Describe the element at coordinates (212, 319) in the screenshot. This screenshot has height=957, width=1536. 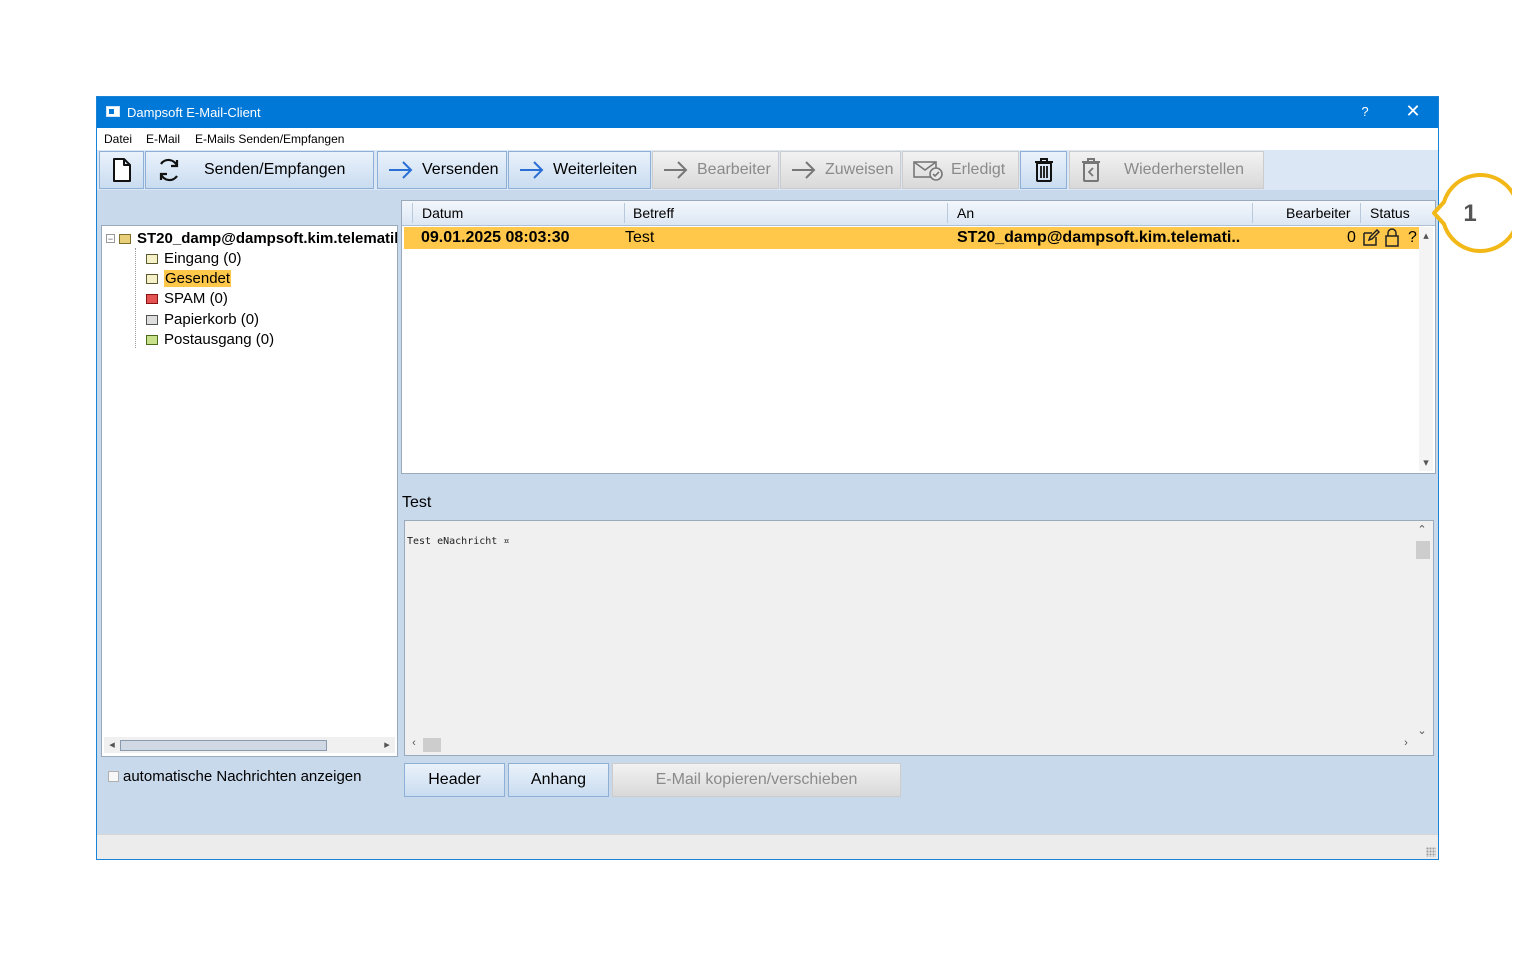
I see `folder-trash-label: Papierkorb (0)` at that location.